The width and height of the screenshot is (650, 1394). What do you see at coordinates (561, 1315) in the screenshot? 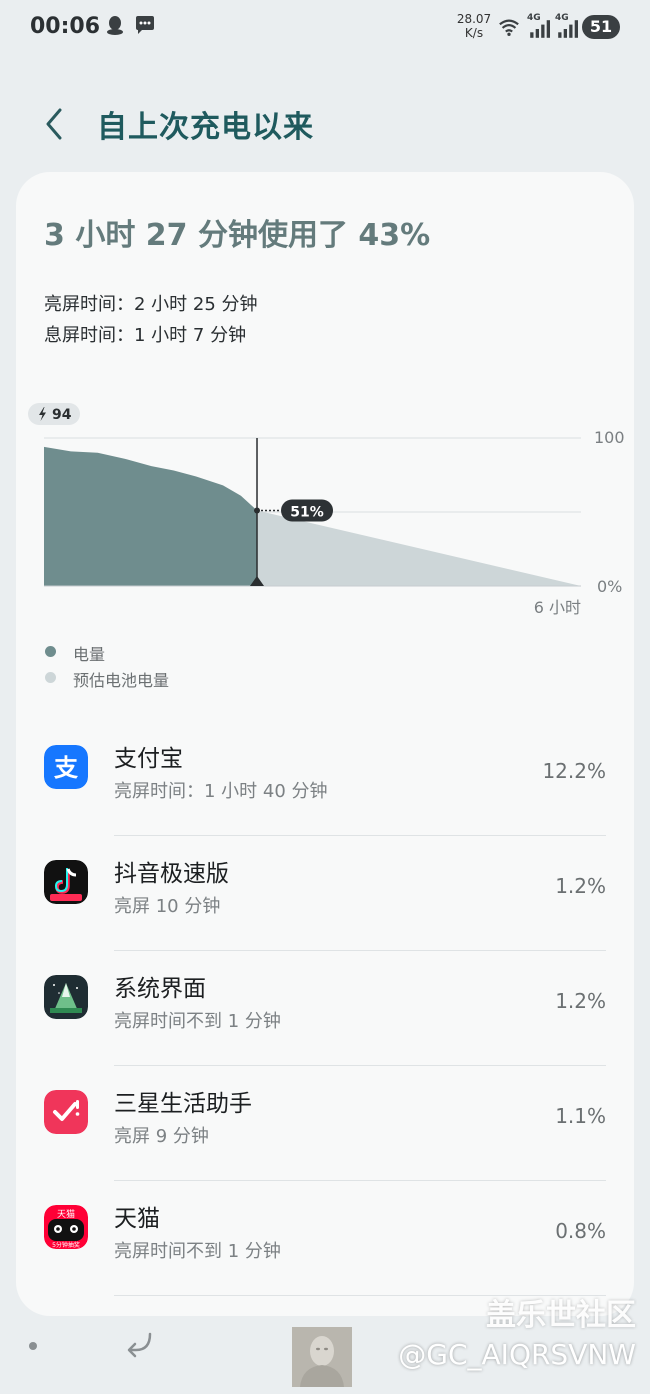
I see `watermark-brand: 盖乐世社区` at bounding box center [561, 1315].